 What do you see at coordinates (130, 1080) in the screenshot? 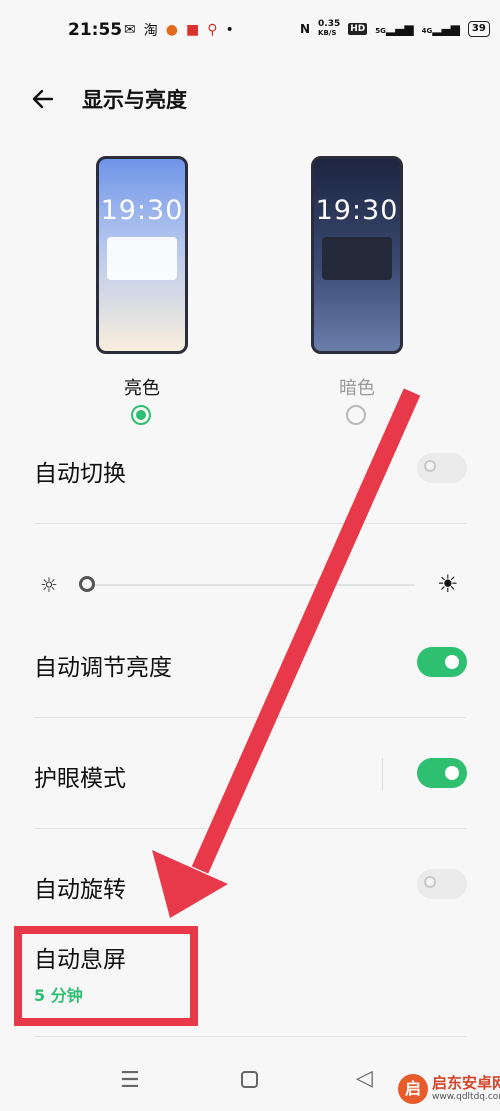
I see `menu-nav-icon: ☰` at bounding box center [130, 1080].